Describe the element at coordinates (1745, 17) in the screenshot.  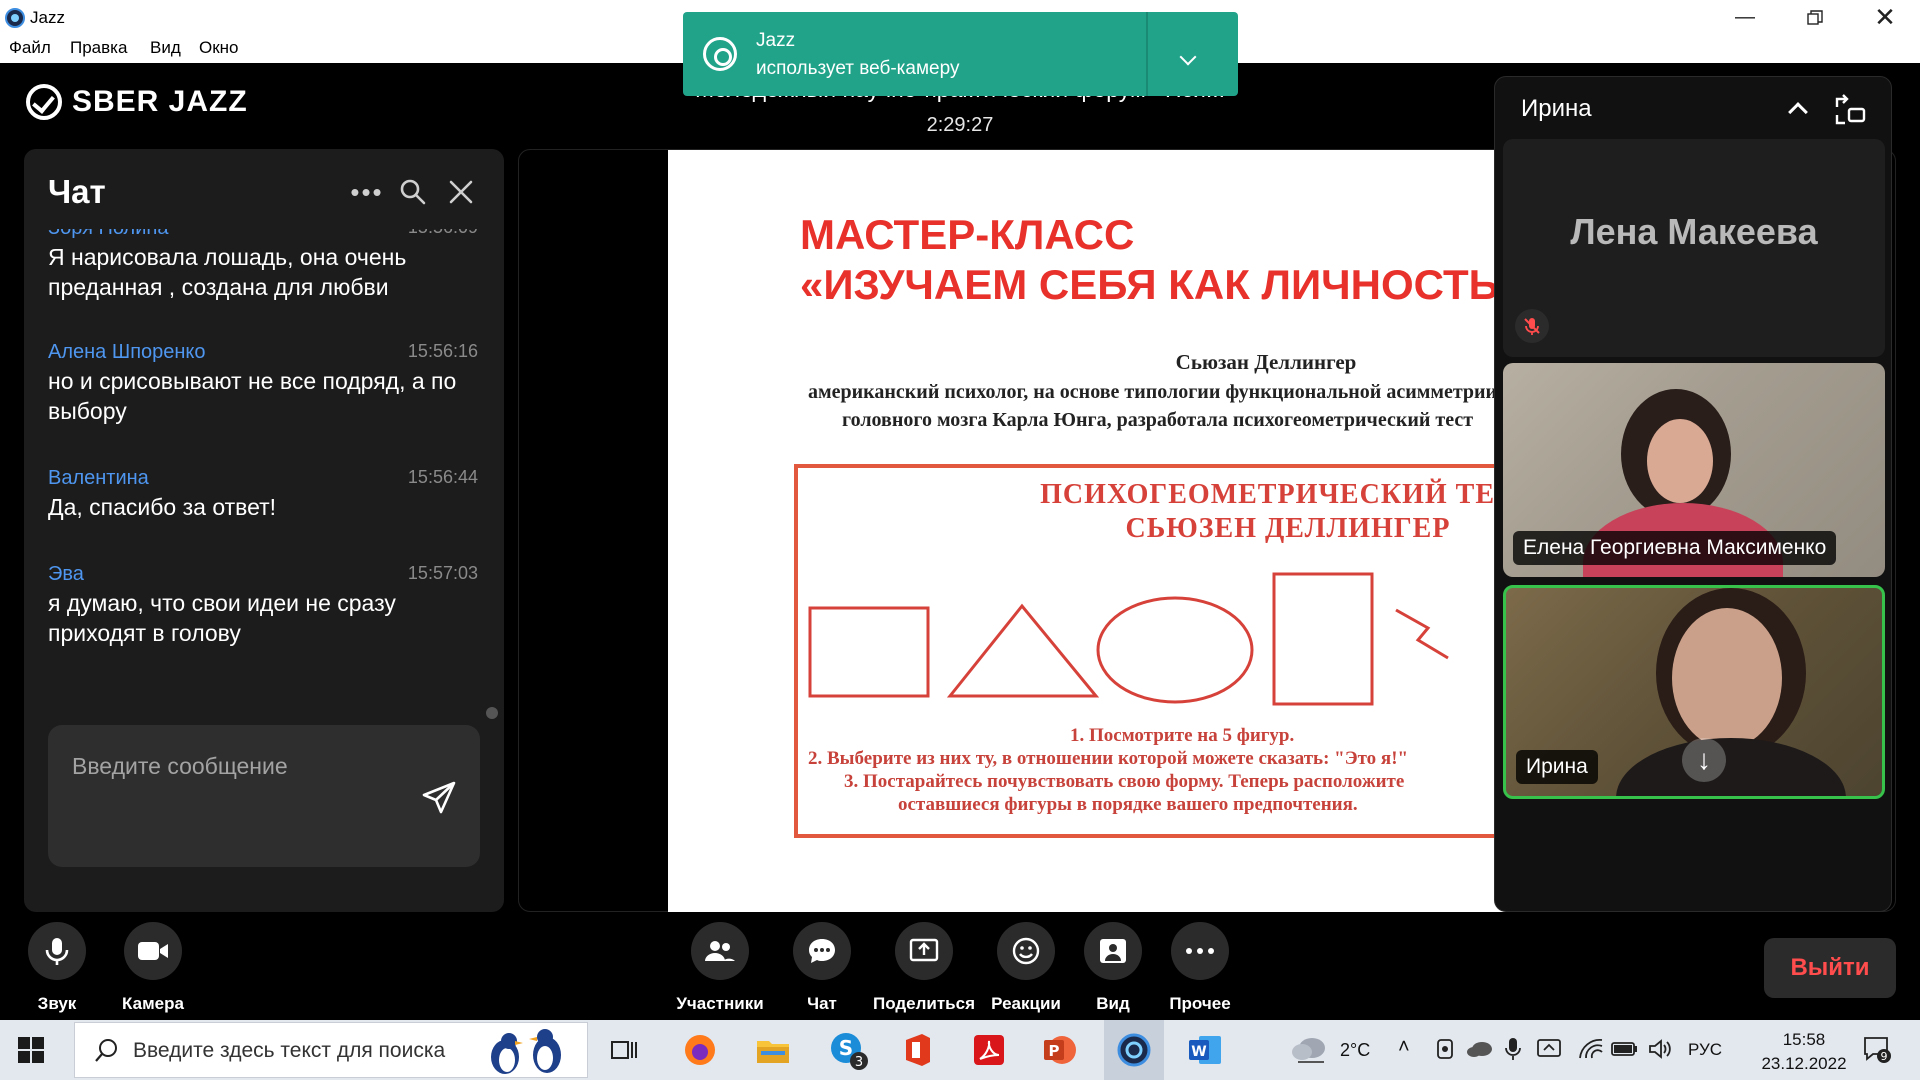
I see `minimize-button: —` at that location.